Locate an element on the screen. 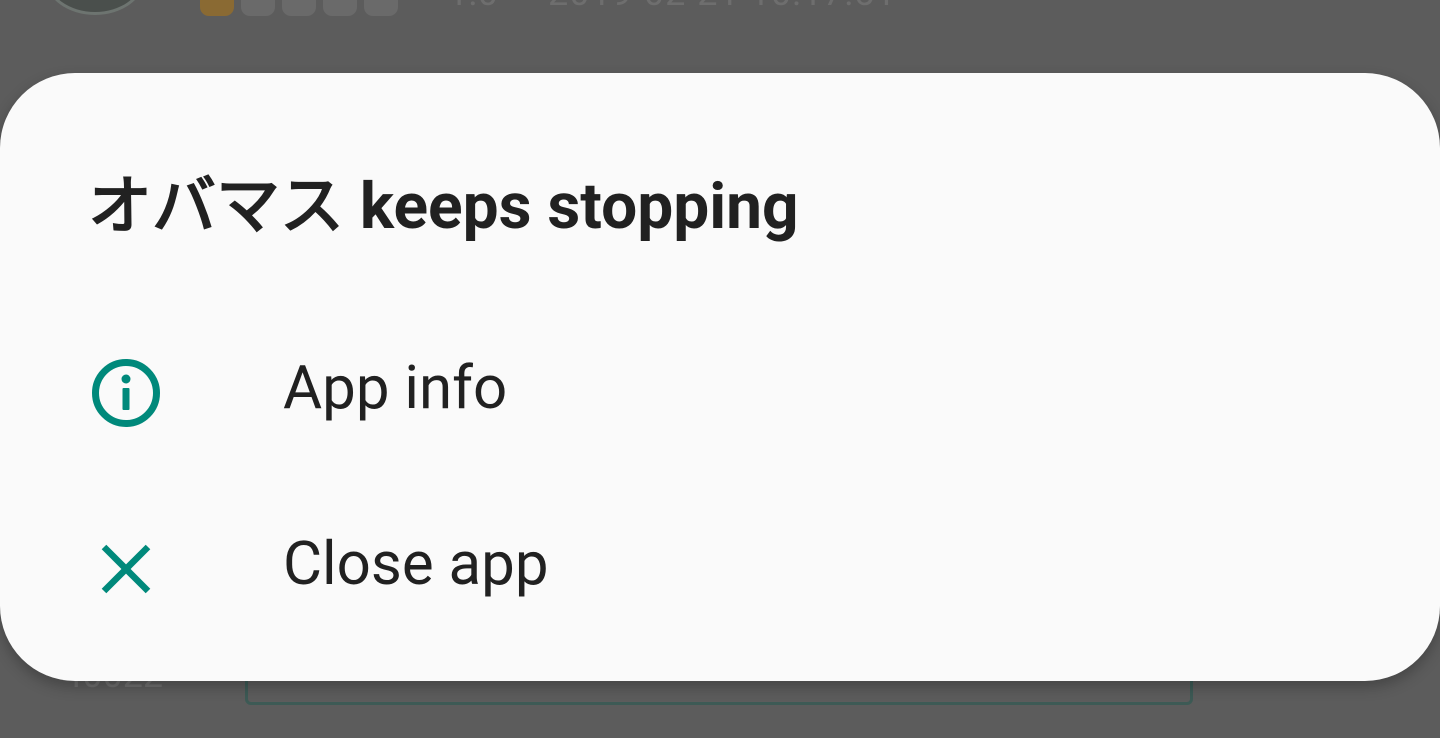 The image size is (1440, 738). reviewer-avatar is located at coordinates (95, 7).